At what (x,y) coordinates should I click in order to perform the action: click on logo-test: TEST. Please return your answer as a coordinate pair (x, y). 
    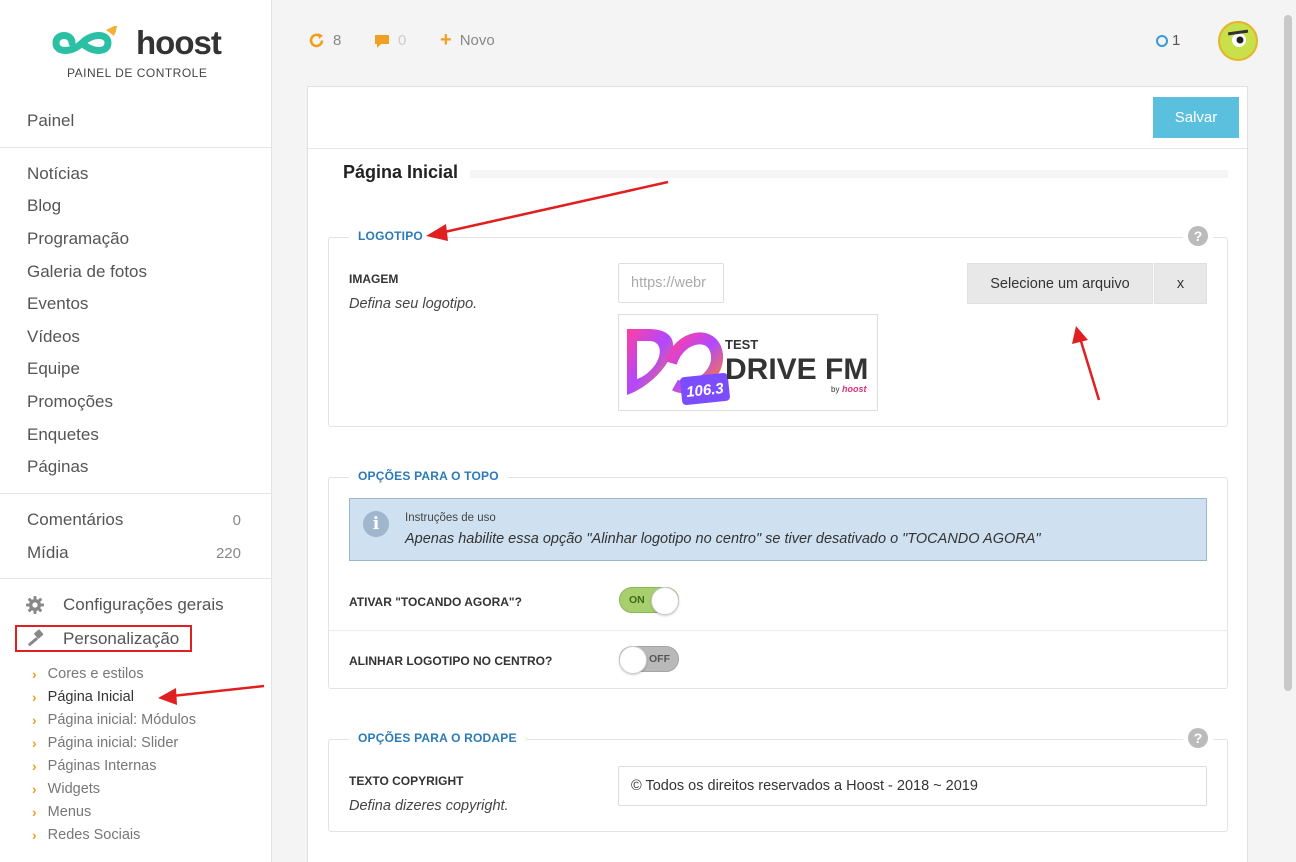
    Looking at the image, I should click on (741, 344).